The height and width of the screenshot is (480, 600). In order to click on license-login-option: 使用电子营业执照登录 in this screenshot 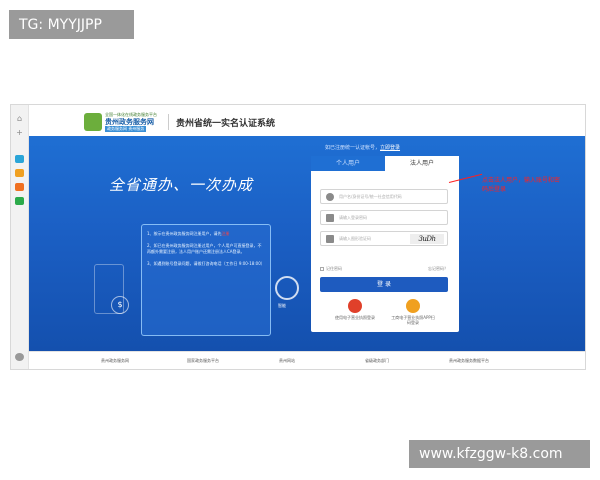, I will do `click(355, 309)`.